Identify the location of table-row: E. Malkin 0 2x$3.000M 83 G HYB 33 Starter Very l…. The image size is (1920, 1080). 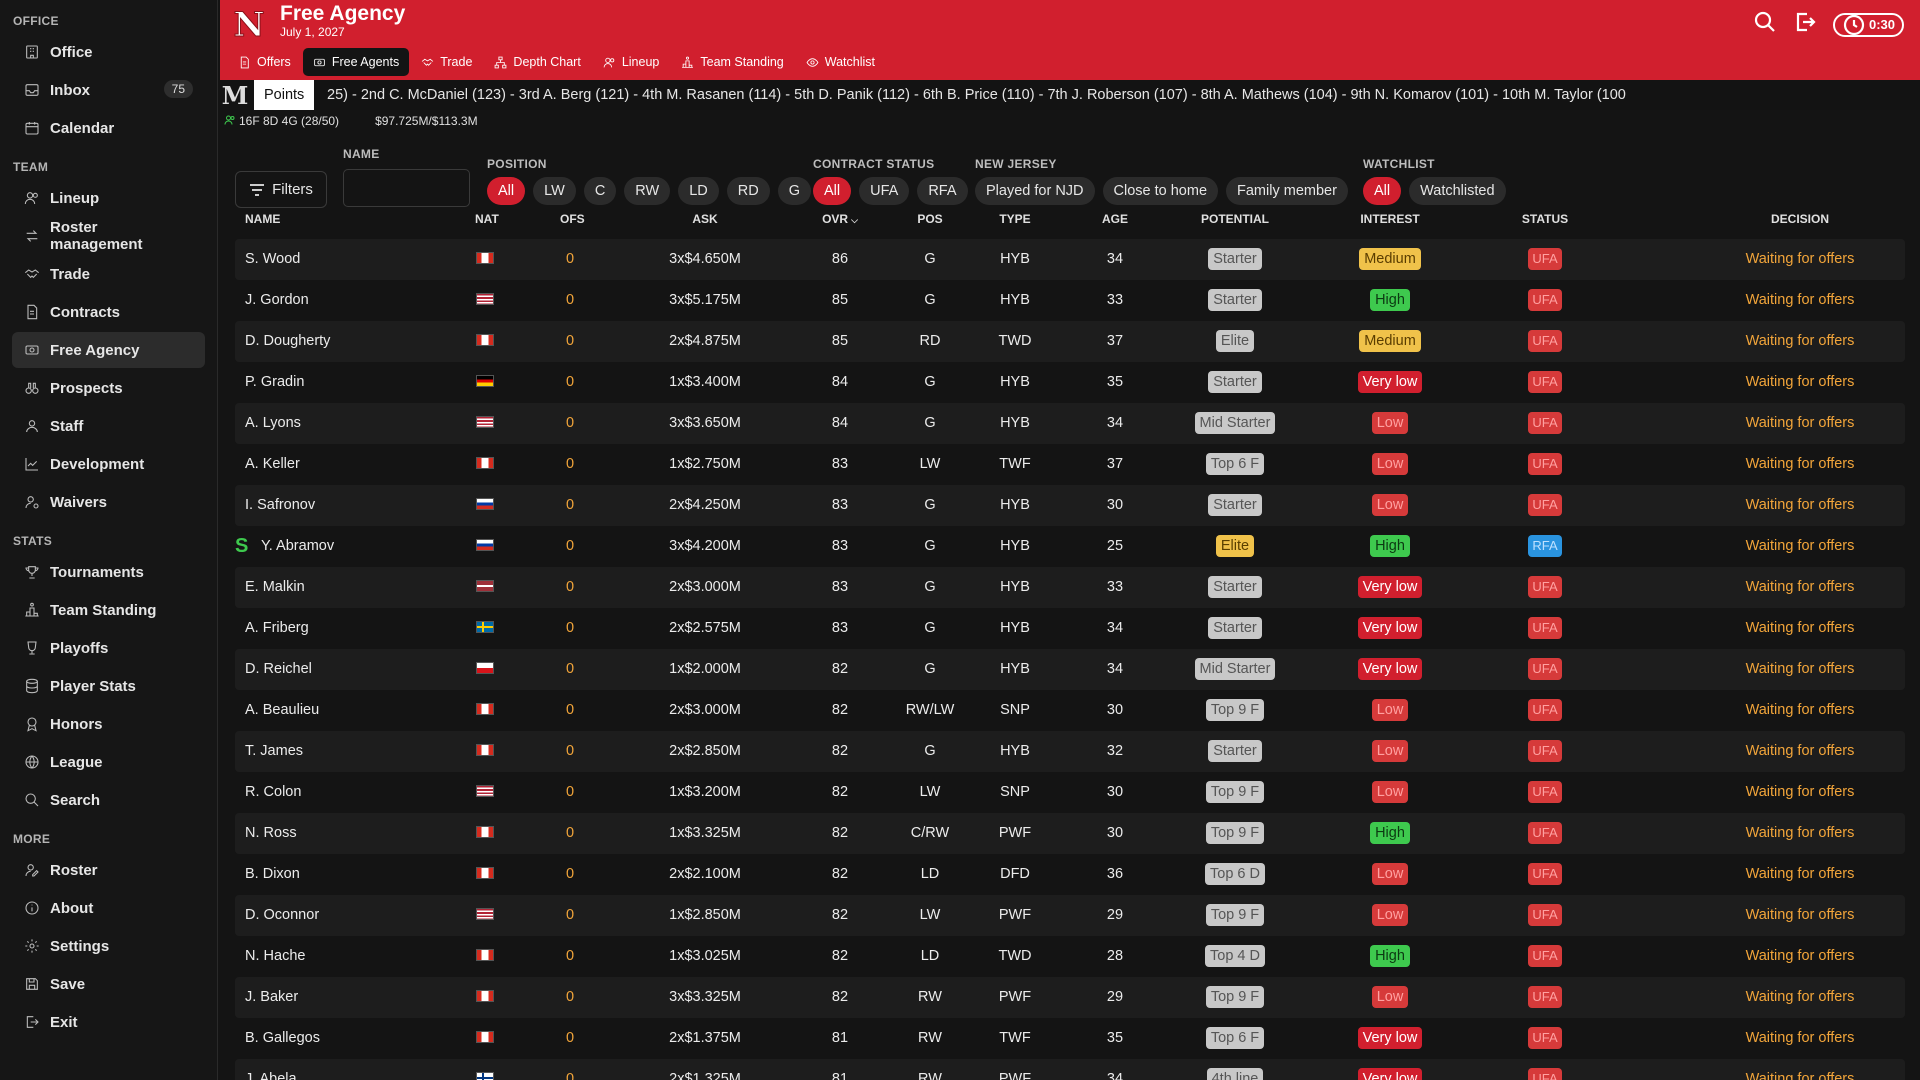
(1070, 587).